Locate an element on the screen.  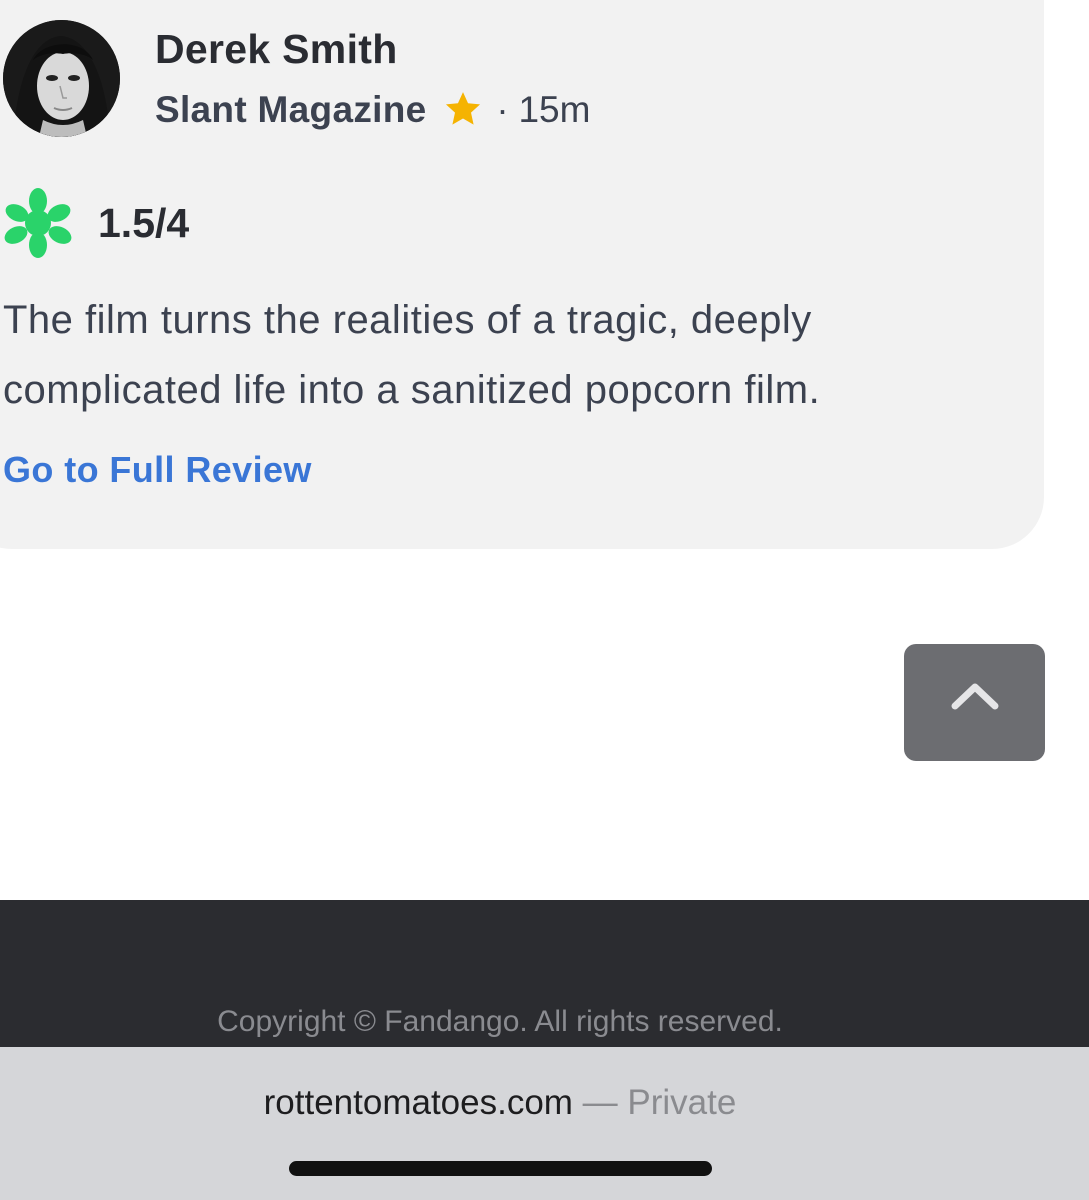
full-review-link: Go to Full Review is located at coordinates (157, 470).